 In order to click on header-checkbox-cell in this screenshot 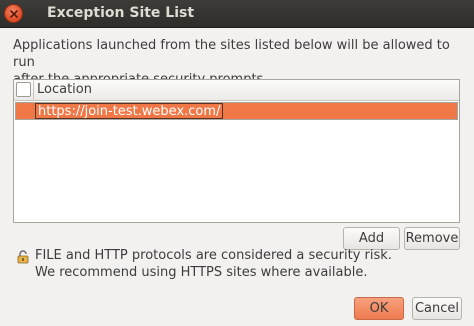, I will do `click(24, 90)`.